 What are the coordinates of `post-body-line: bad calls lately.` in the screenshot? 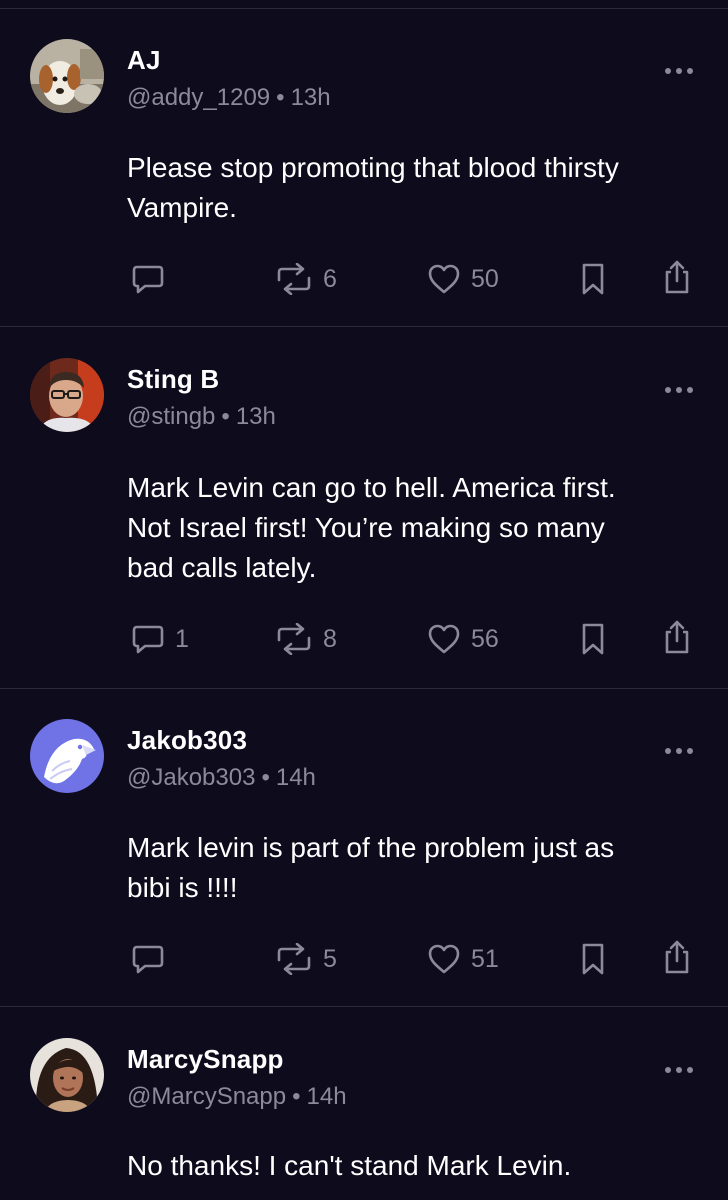 It's located at (222, 567).